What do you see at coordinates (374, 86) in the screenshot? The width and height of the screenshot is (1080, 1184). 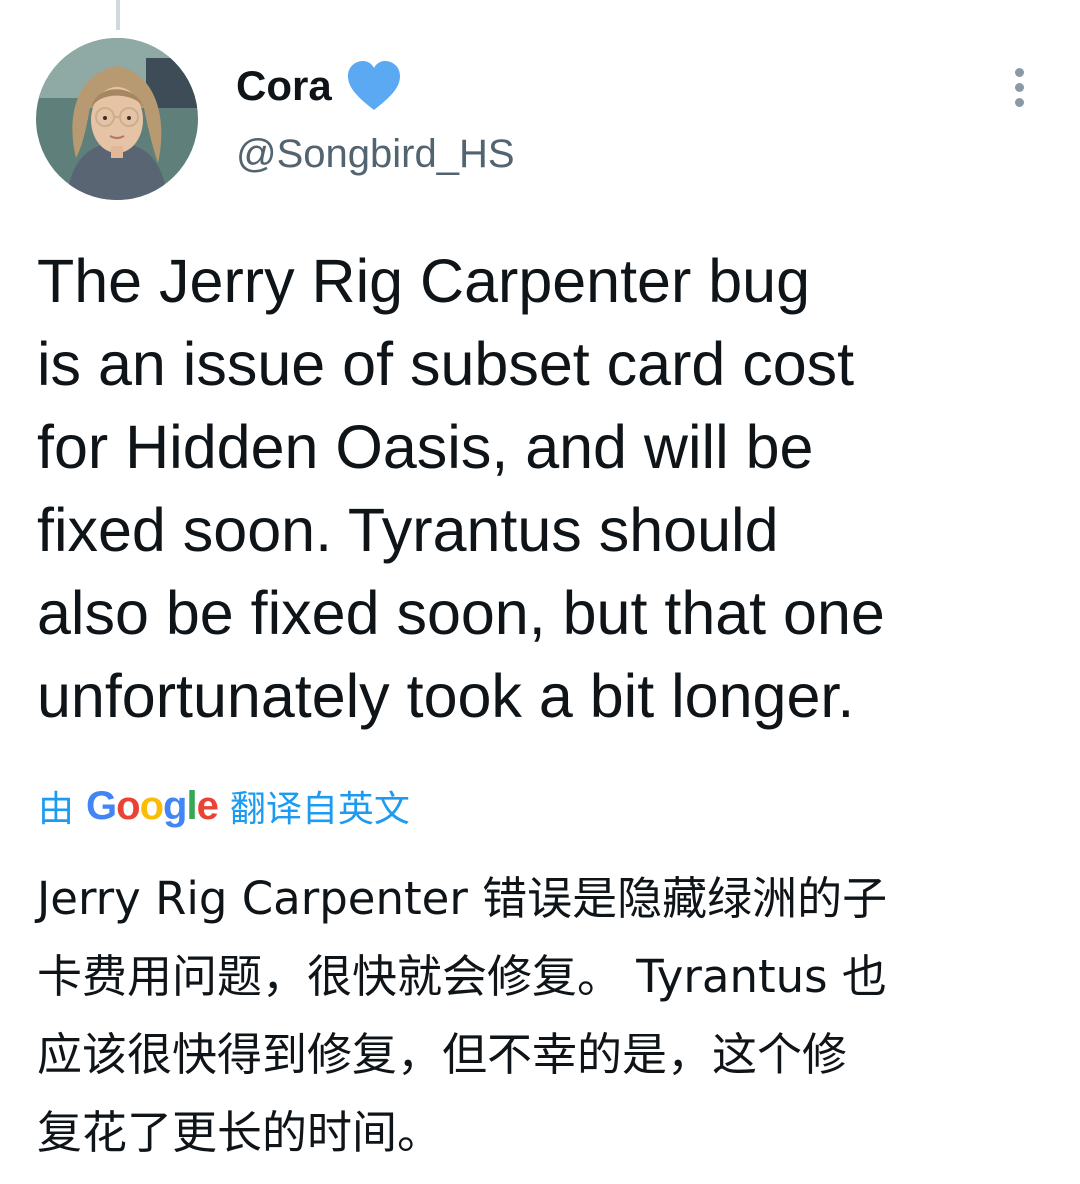 I see `verified-heart-icon` at bounding box center [374, 86].